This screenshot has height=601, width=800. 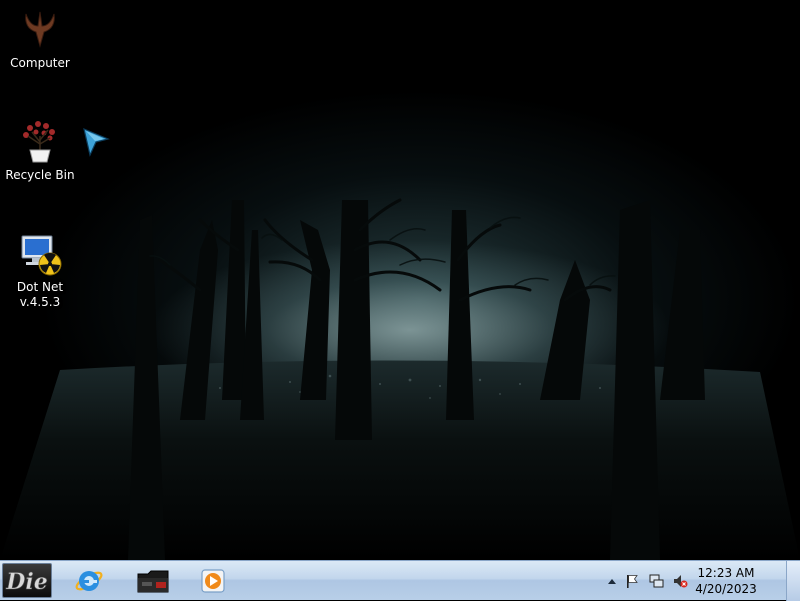 What do you see at coordinates (39, 142) in the screenshot?
I see `plant-pot-icon` at bounding box center [39, 142].